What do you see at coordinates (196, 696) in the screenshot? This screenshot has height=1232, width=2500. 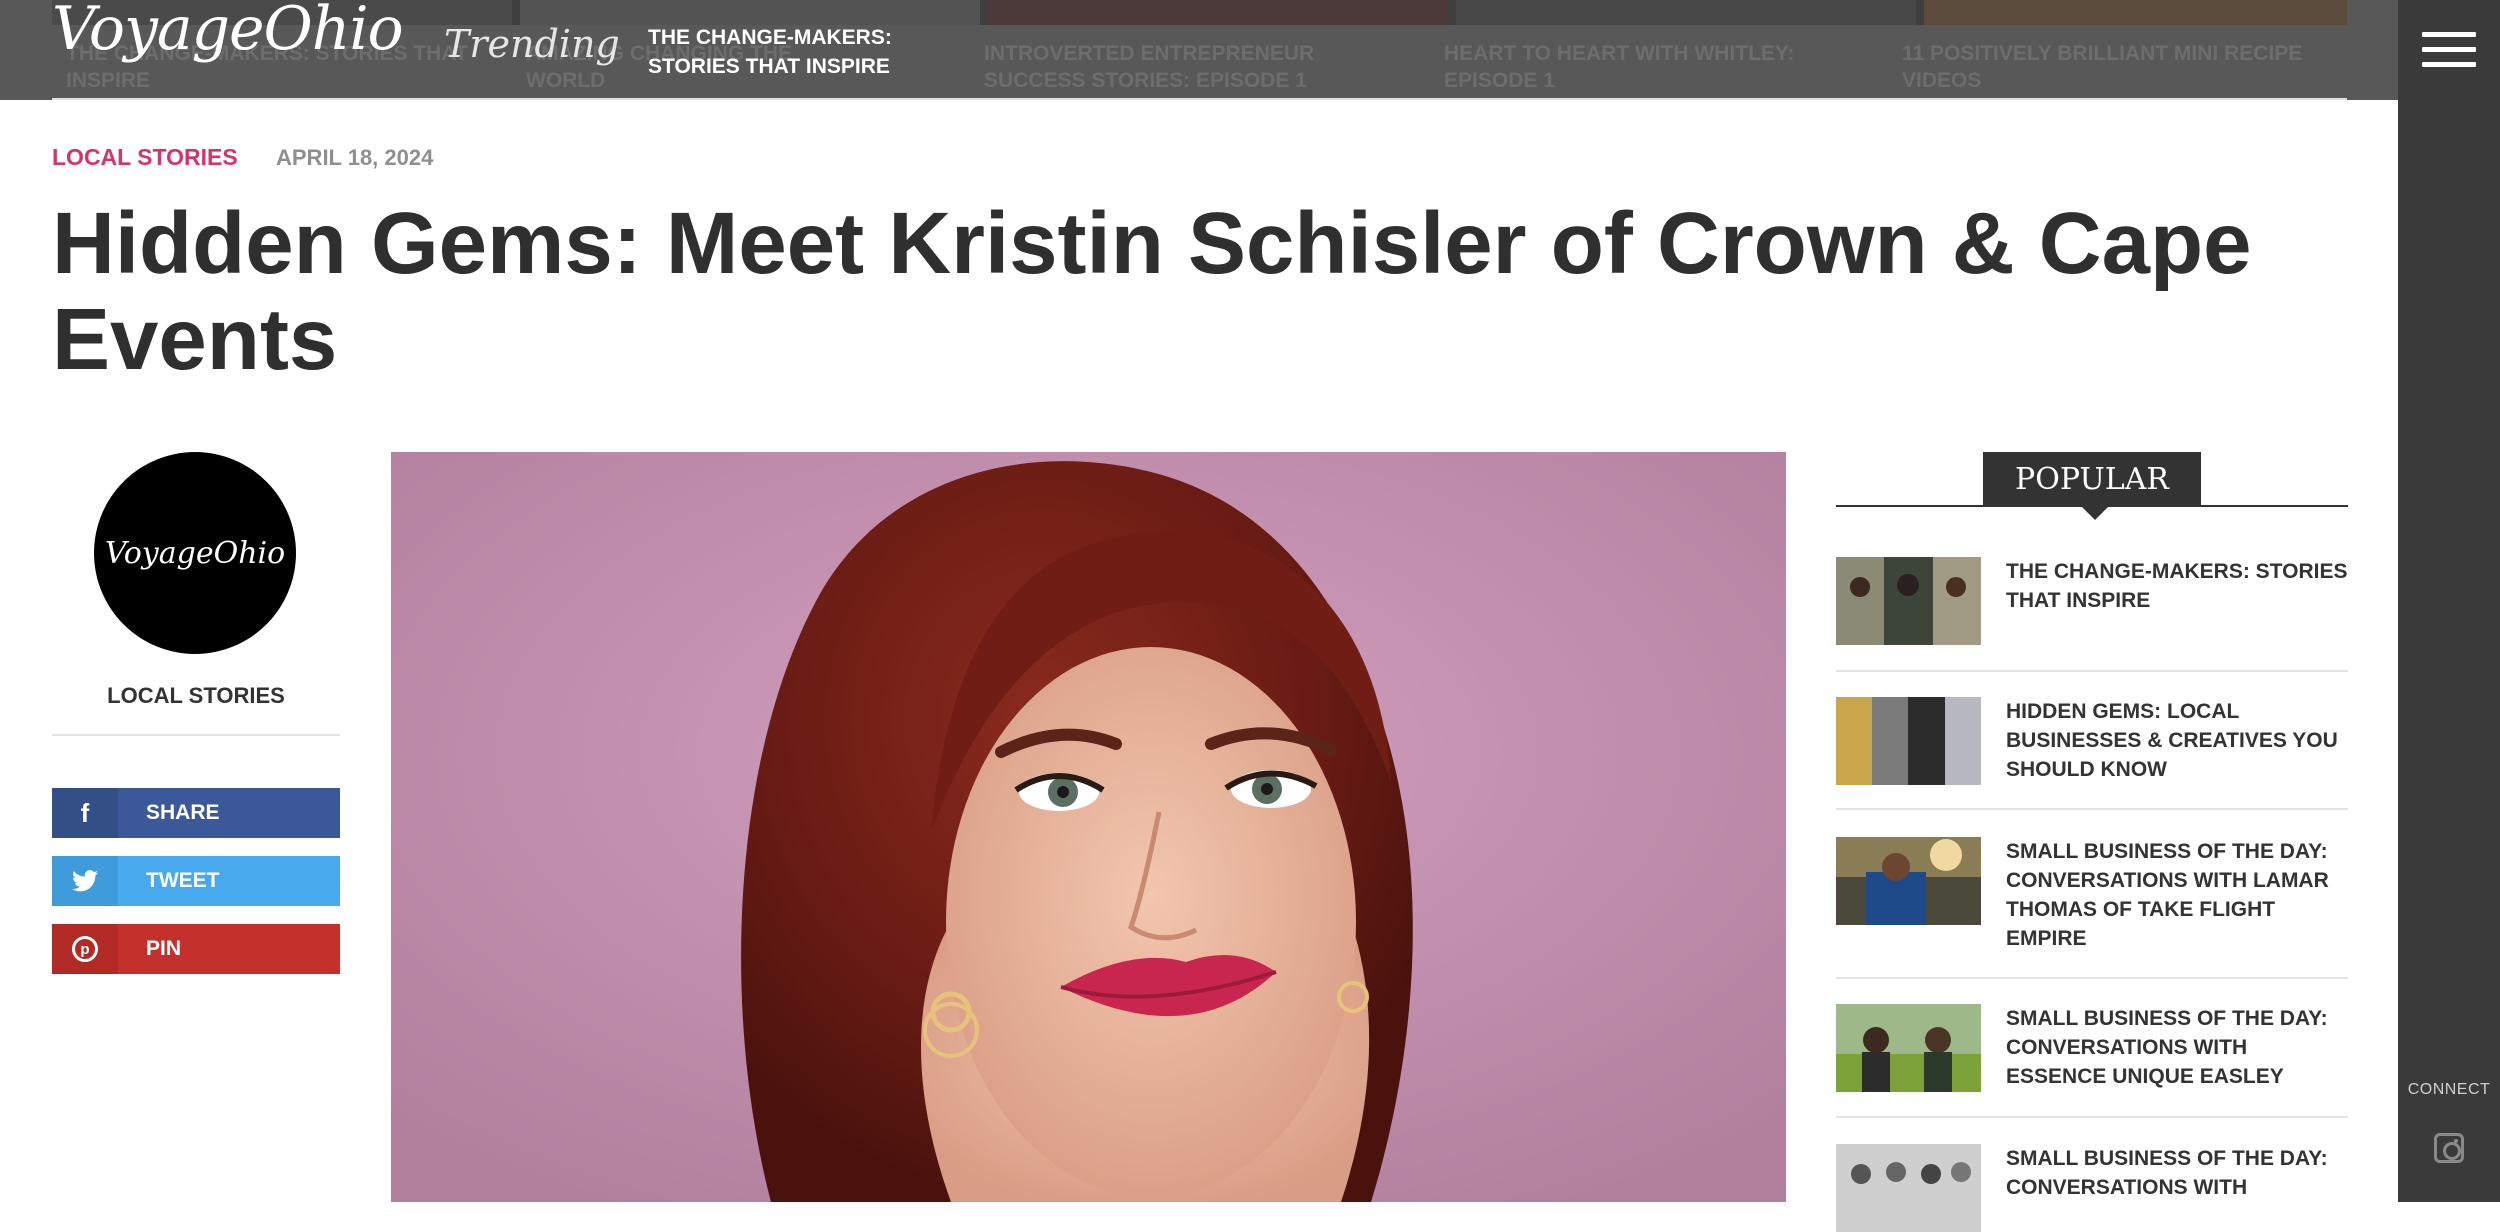 I see `author-category: LOCAL STORIES` at bounding box center [196, 696].